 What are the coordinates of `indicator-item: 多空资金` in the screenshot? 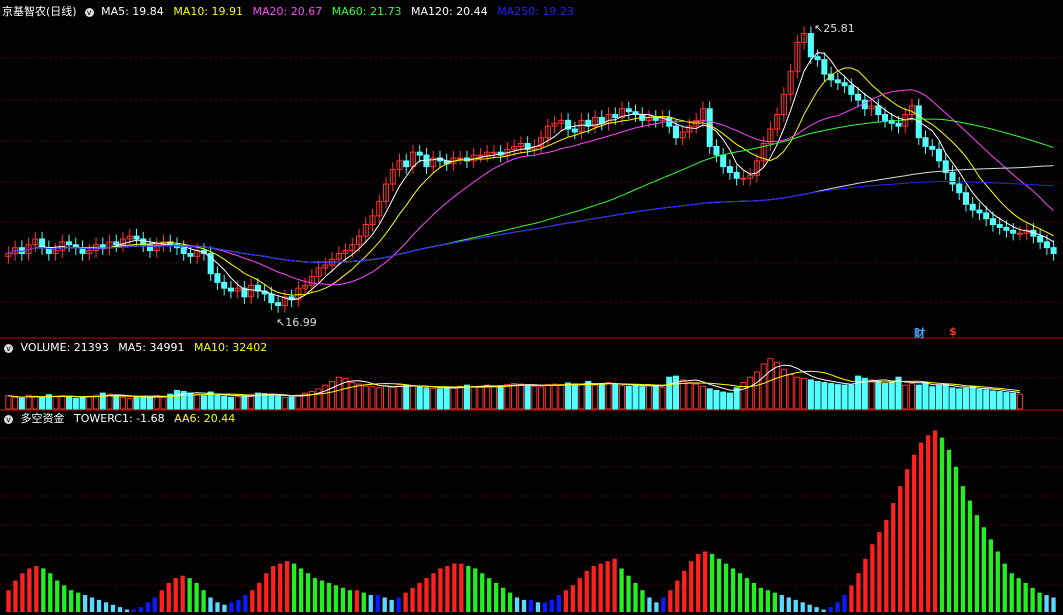 It's located at (43, 418).